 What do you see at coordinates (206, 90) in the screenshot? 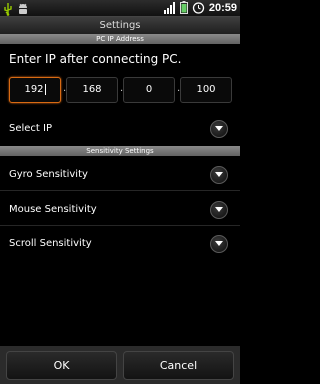
I see `ip-octet-4-input: 100` at bounding box center [206, 90].